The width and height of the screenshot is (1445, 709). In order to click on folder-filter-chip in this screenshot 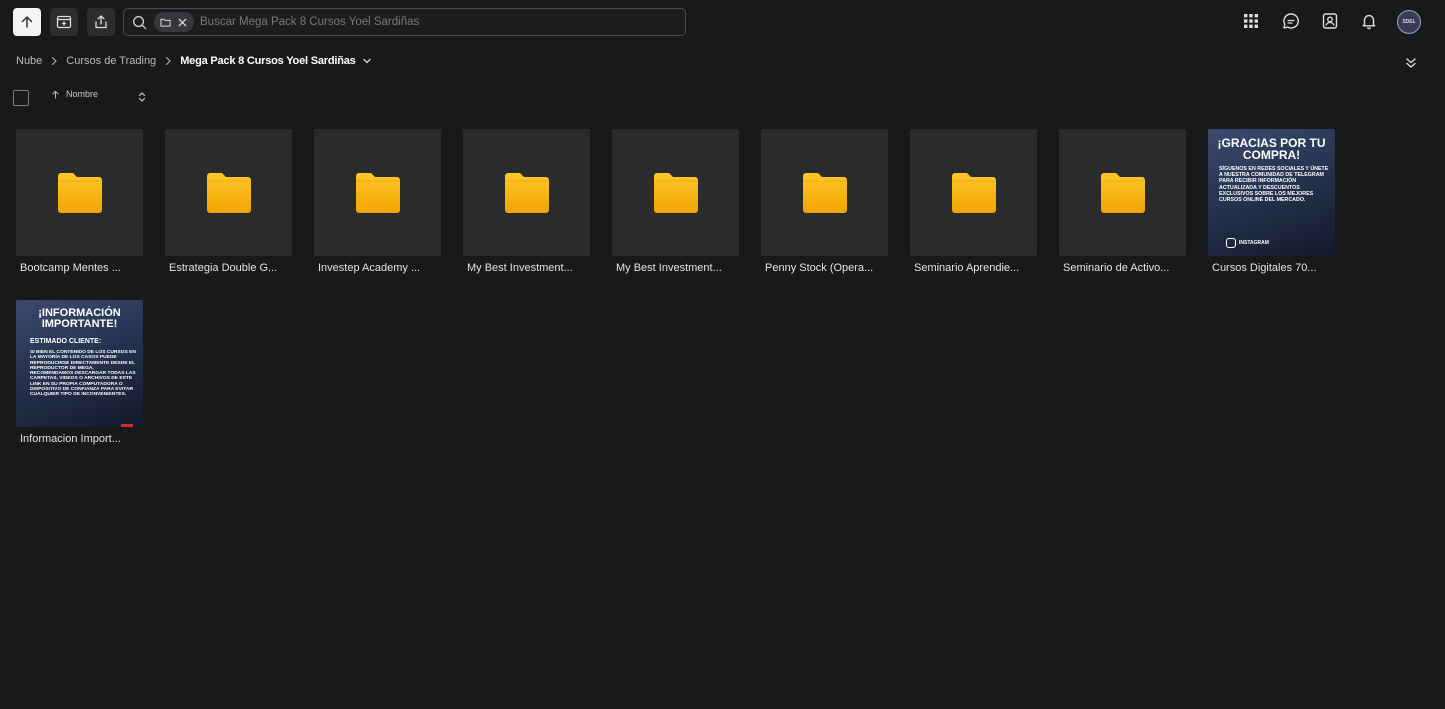, I will do `click(174, 22)`.